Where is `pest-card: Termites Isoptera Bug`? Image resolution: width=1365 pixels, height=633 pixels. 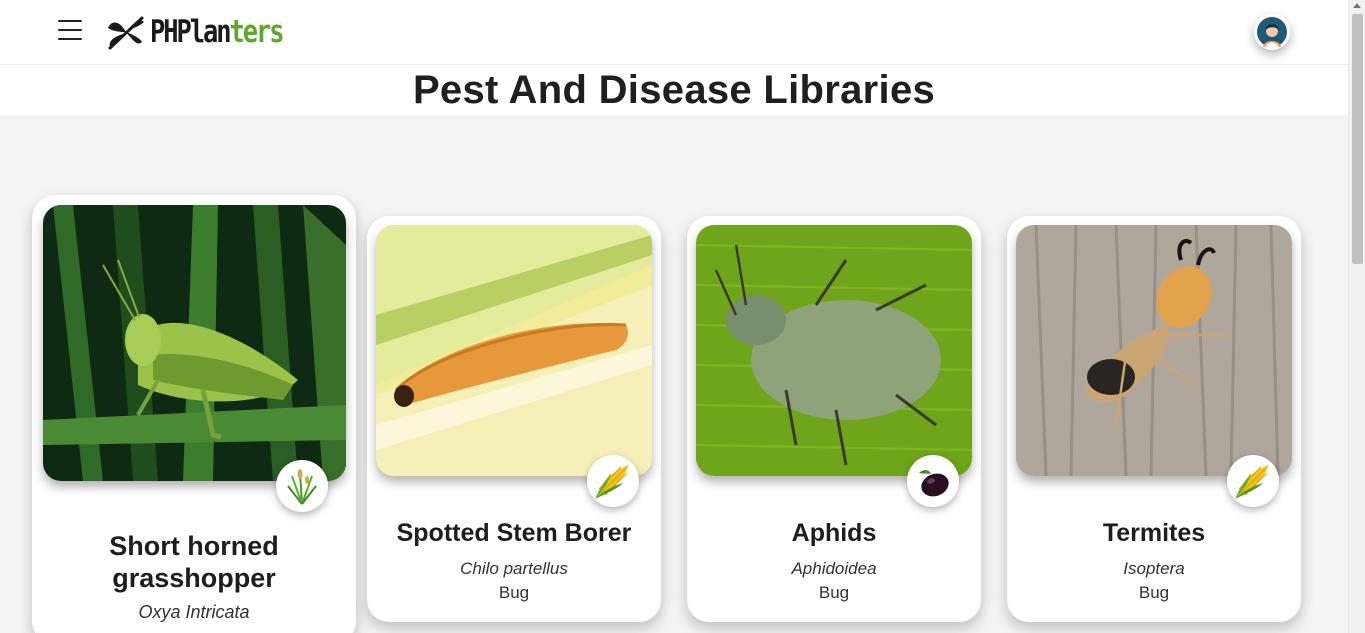 pest-card: Termites Isoptera Bug is located at coordinates (1154, 419).